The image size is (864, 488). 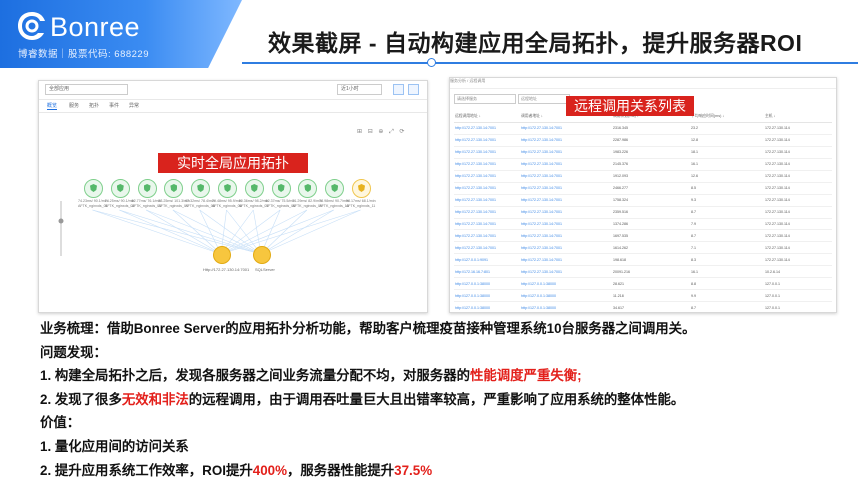 What do you see at coordinates (651, 248) in the screenshot?
I see `table-cell: 1614.262` at bounding box center [651, 248].